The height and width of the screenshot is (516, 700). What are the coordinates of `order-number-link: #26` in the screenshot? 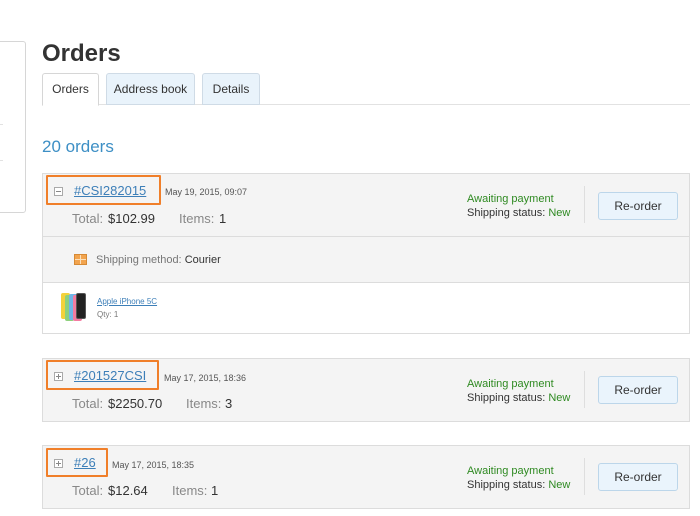 It's located at (85, 462).